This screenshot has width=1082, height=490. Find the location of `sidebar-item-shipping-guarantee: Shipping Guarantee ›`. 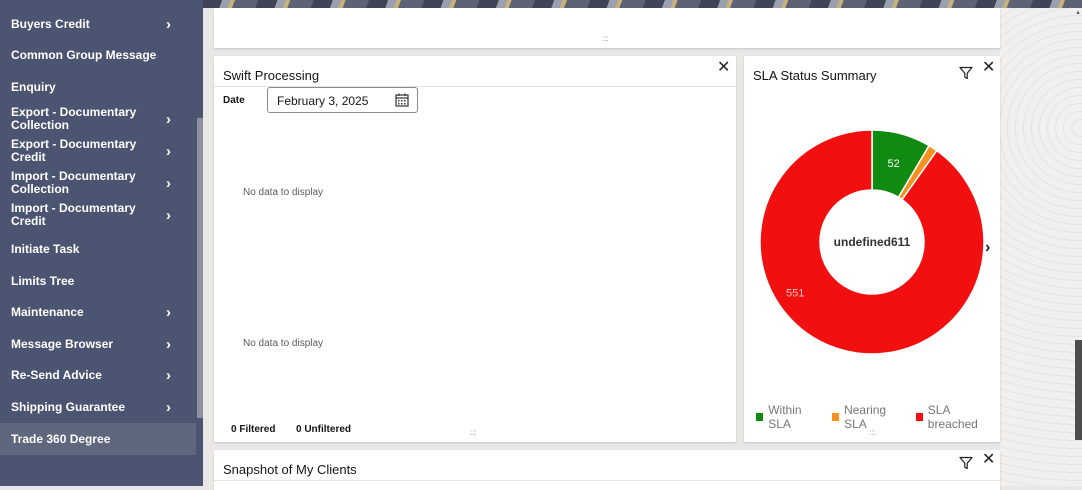

sidebar-item-shipping-guarantee: Shipping Guarantee › is located at coordinates (98, 407).